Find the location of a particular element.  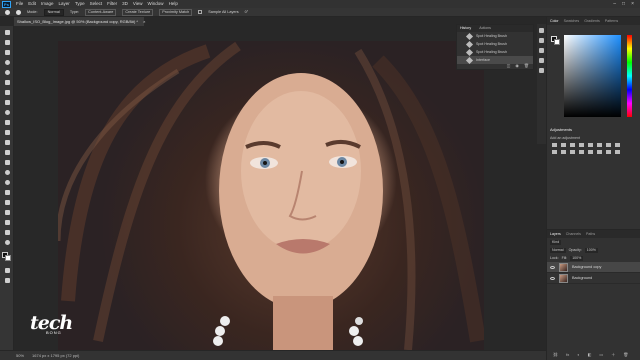

hand-icon is located at coordinates (7, 232).